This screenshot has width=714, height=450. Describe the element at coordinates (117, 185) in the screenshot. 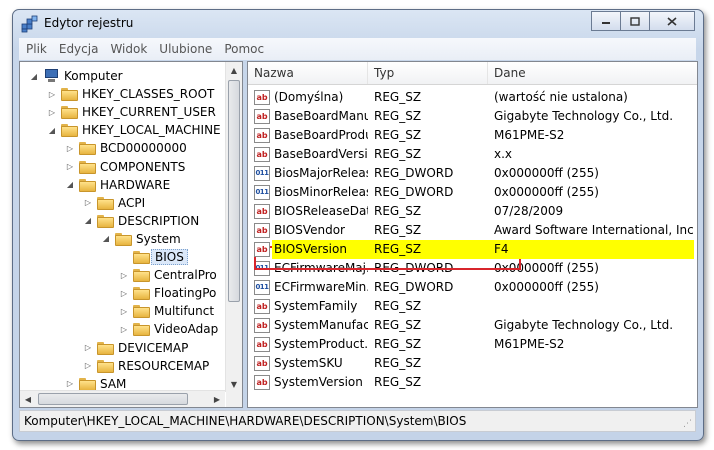

I see `tree-item: ◢ HARDWARE` at that location.